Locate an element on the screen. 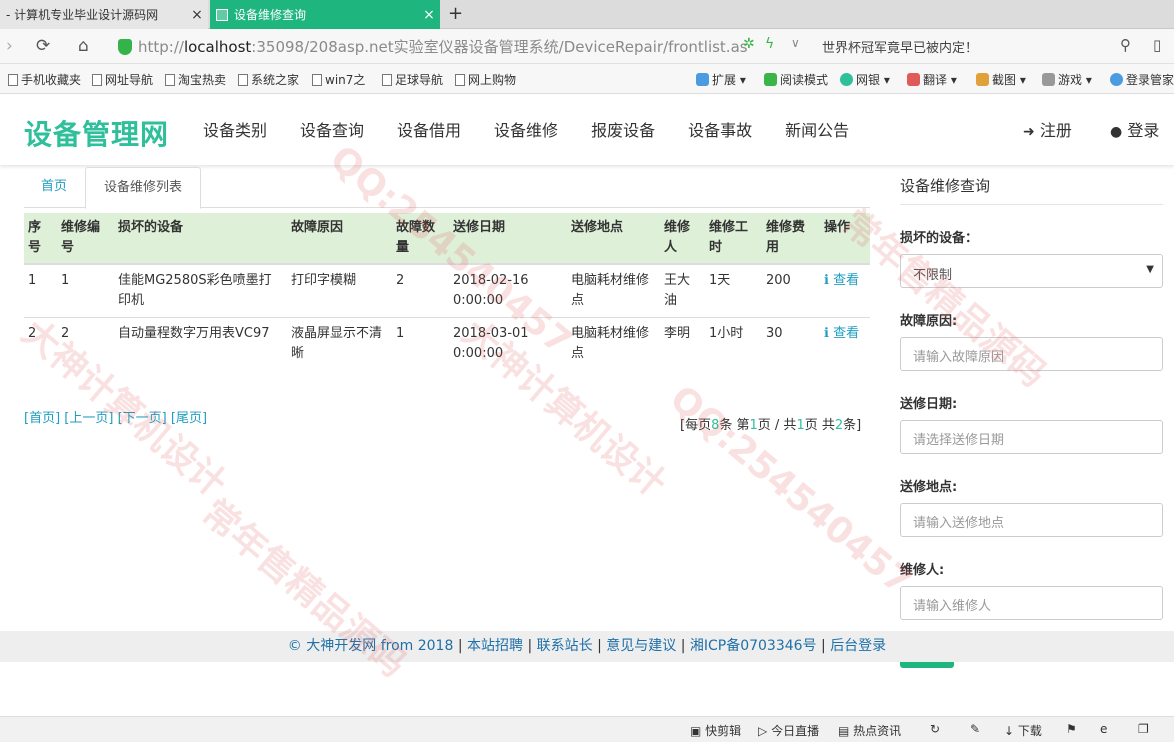 Image resolution: width=1174 pixels, height=742 pixels. user-icon: ● is located at coordinates (1116, 132).